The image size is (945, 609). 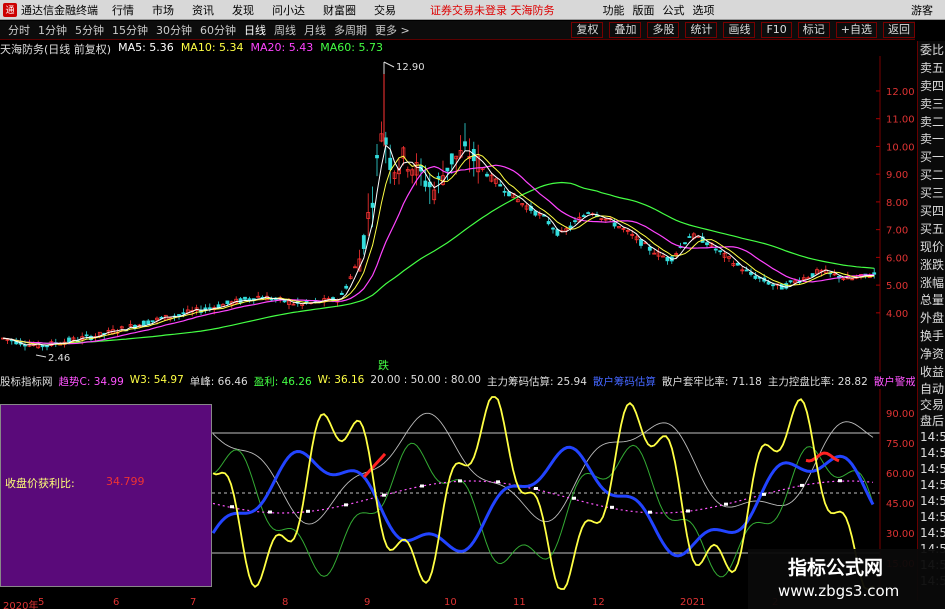 What do you see at coordinates (701, 30) in the screenshot?
I see `tool-stats: 统计` at bounding box center [701, 30].